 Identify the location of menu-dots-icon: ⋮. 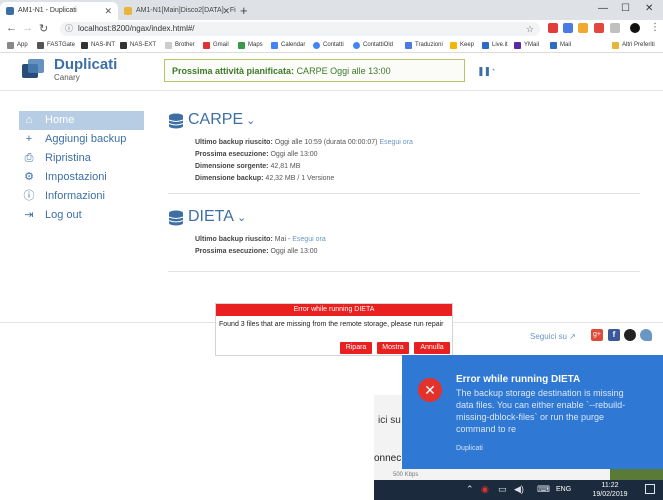
(655, 27).